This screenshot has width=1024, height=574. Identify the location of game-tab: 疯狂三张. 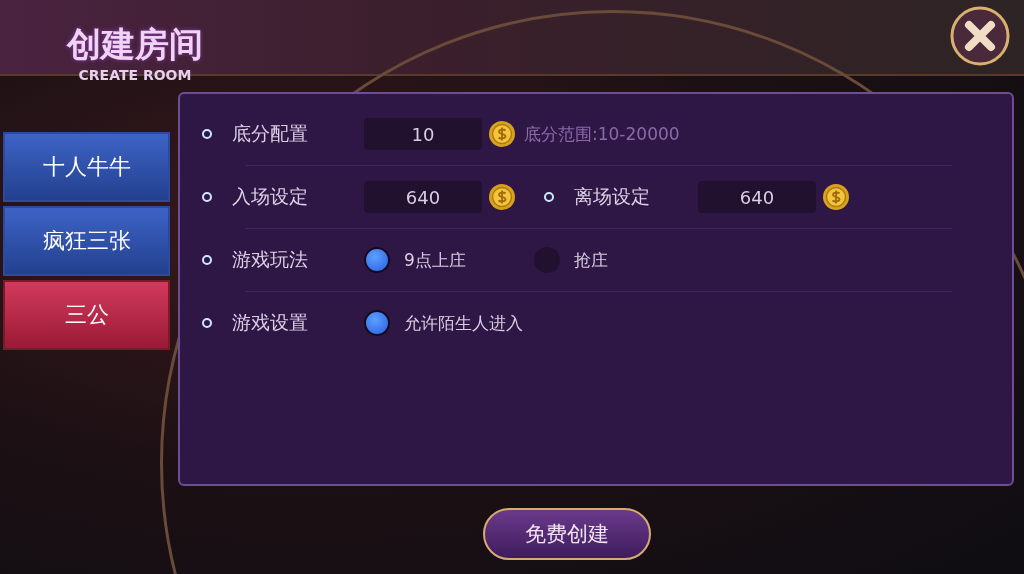
(86, 241).